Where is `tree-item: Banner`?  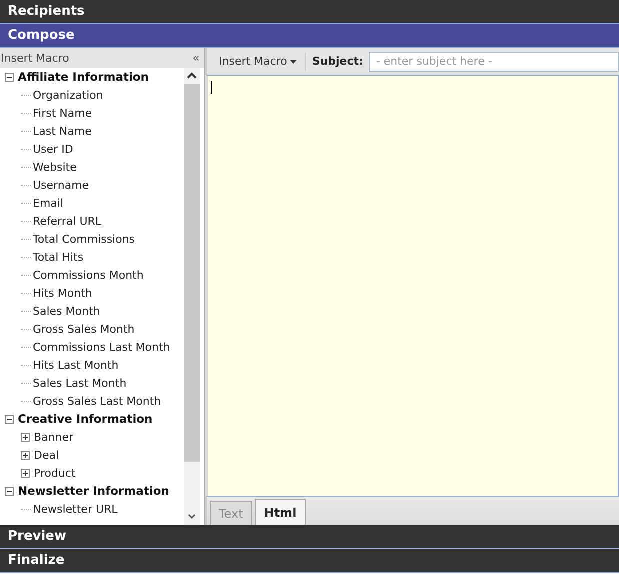 tree-item: Banner is located at coordinates (54, 437).